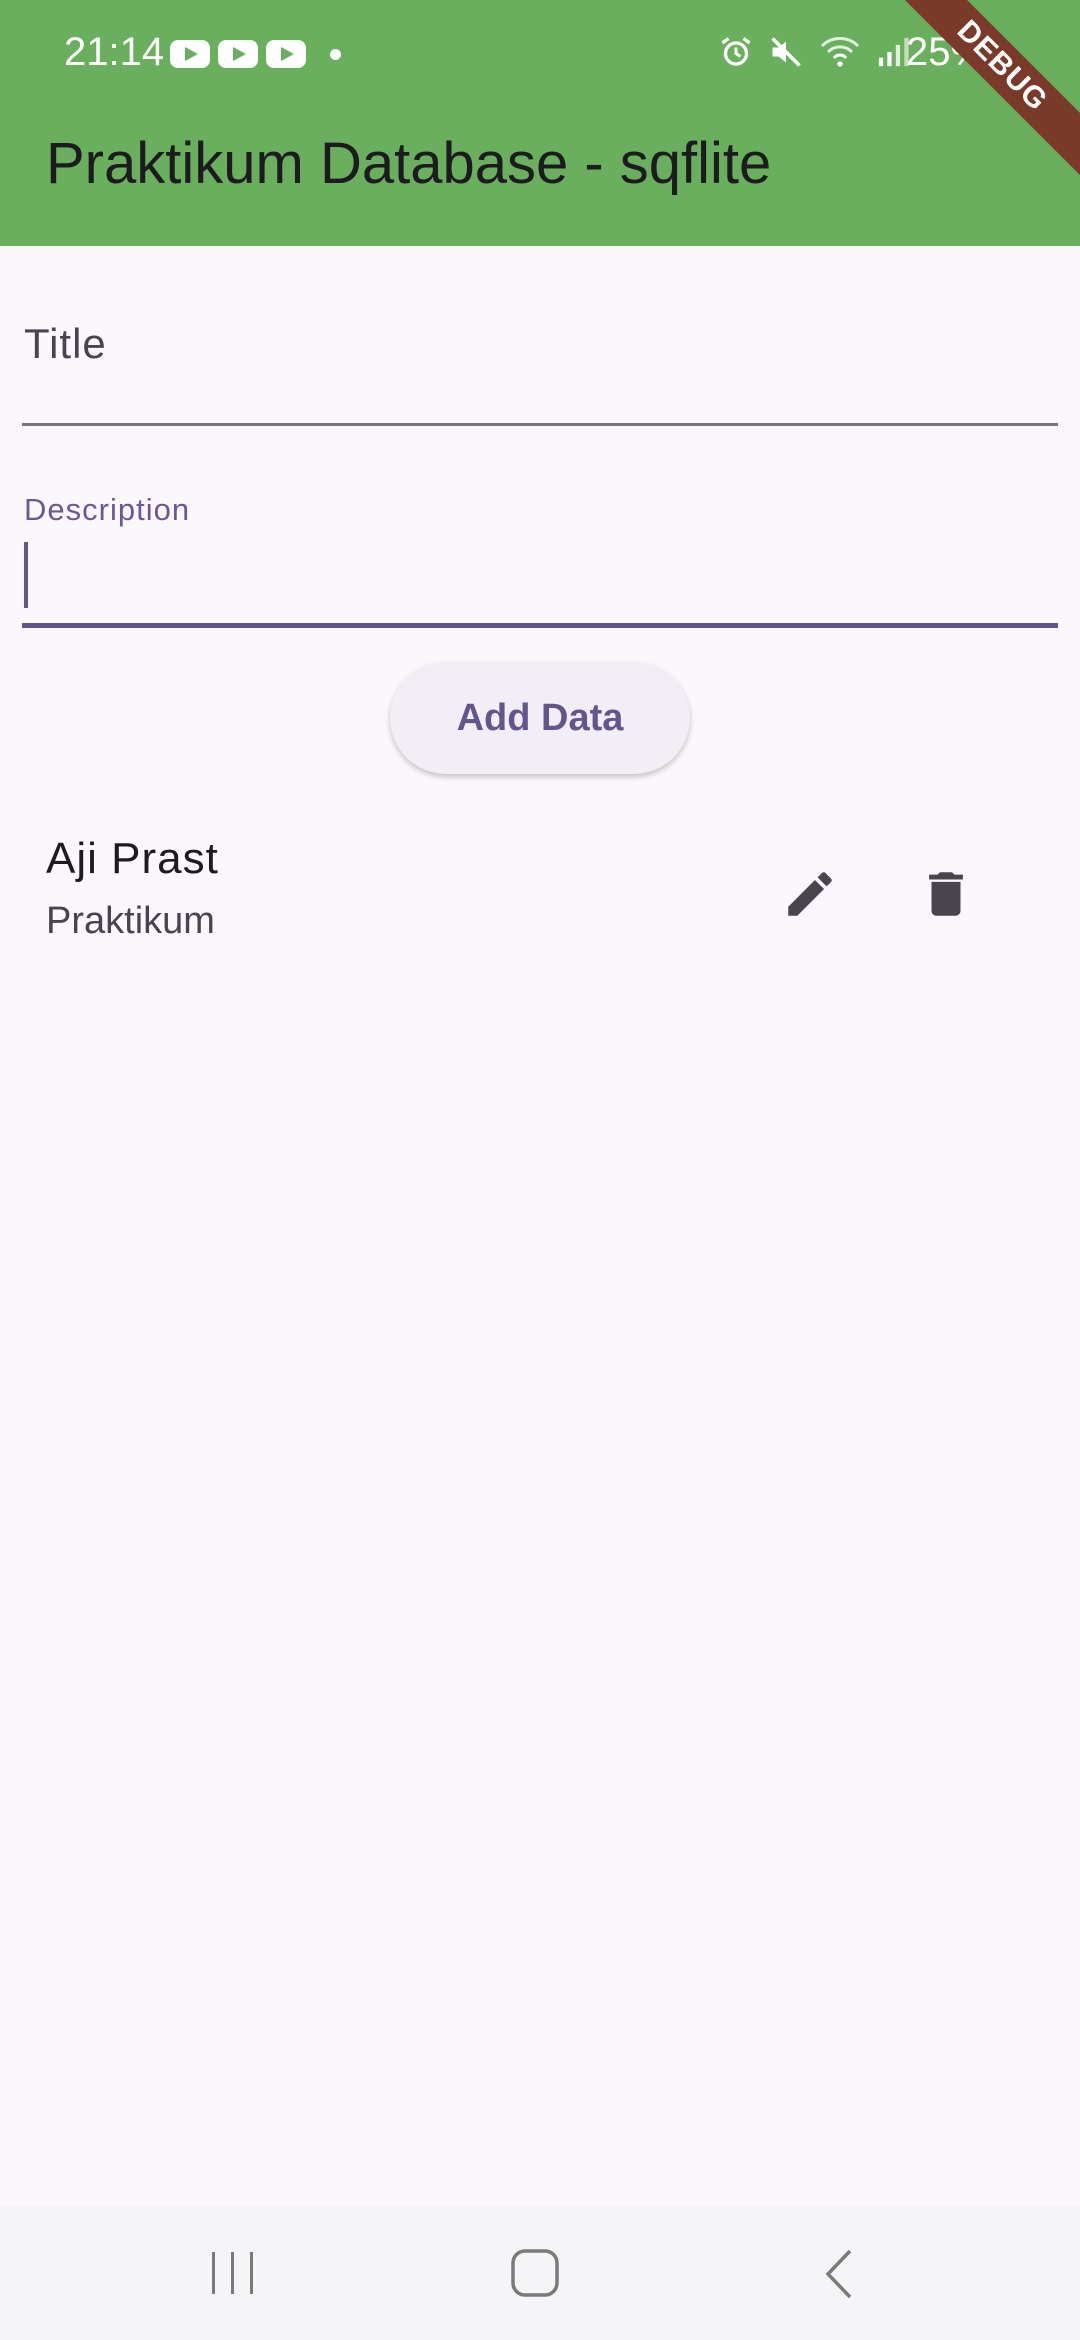 The image size is (1080, 2340). What do you see at coordinates (536, 2274) in the screenshot?
I see `home-icon` at bounding box center [536, 2274].